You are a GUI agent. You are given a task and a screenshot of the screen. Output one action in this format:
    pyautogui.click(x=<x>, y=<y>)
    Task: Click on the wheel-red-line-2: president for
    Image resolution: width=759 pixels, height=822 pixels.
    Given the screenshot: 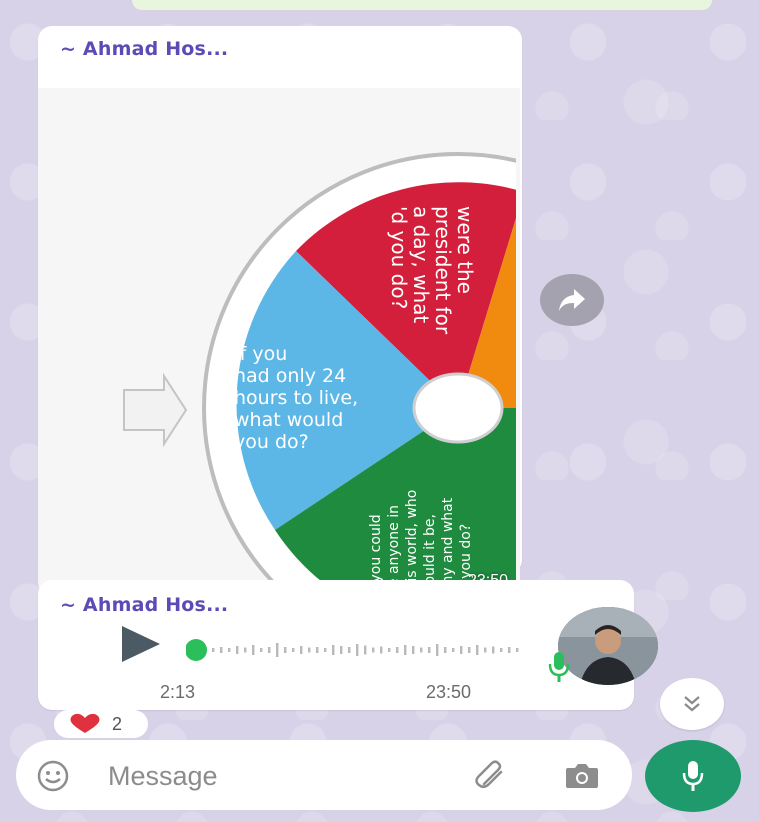 What is the action you would take?
    pyautogui.click(x=443, y=270)
    